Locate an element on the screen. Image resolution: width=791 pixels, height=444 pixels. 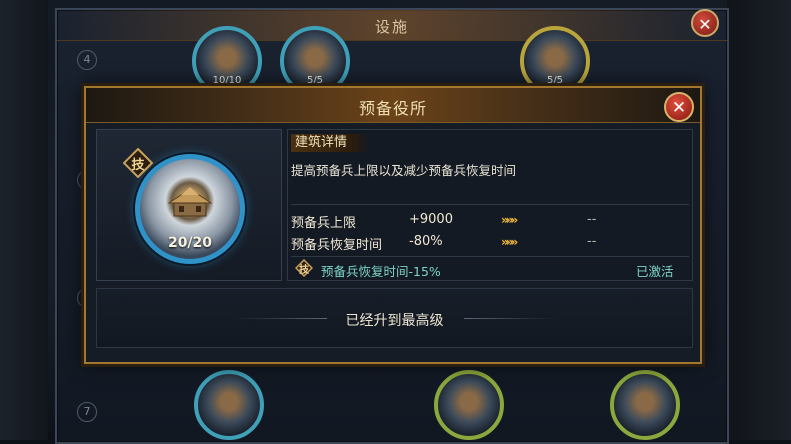
stat-value: -80% is located at coordinates (426, 241).